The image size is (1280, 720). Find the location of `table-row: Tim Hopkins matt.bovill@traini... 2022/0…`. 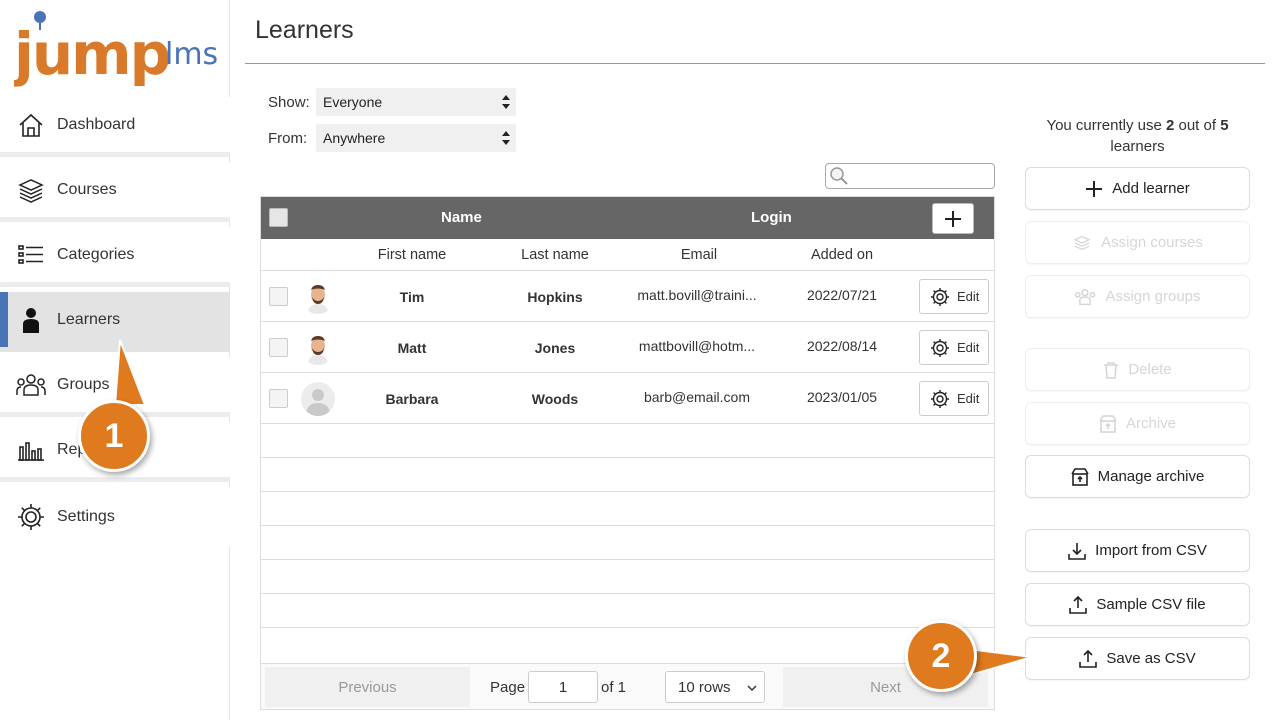

table-row: Tim Hopkins matt.bovill@traini... 2022/0… is located at coordinates (627, 296).